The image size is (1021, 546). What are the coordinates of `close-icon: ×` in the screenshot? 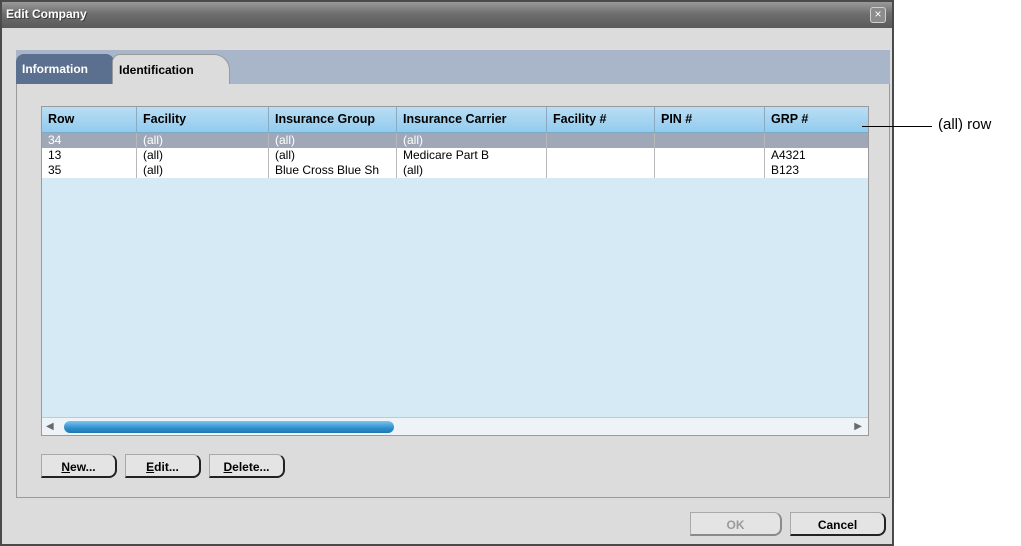 It's located at (878, 15).